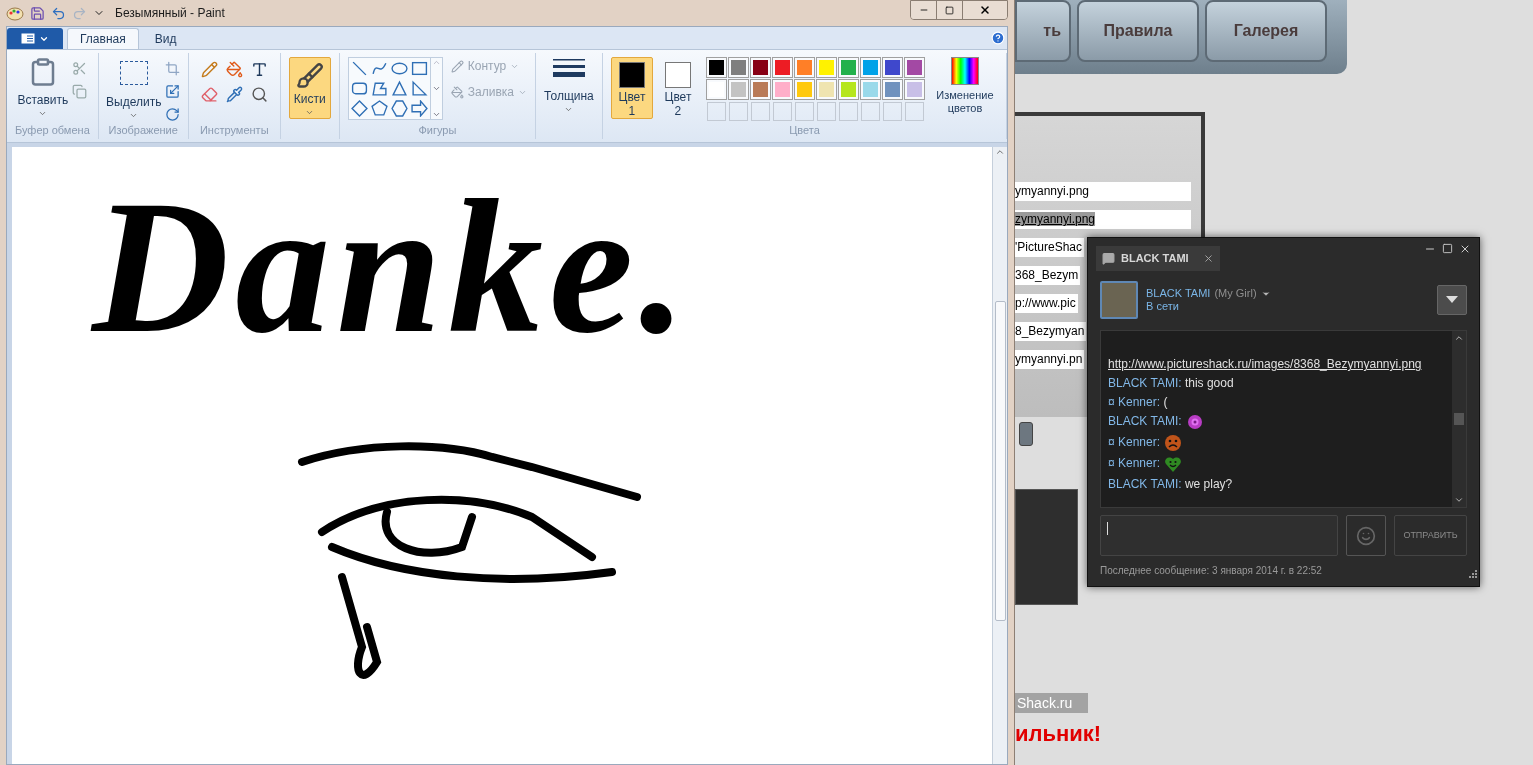 The image size is (1533, 765). I want to click on brushes-button: Кисти, so click(309, 88).